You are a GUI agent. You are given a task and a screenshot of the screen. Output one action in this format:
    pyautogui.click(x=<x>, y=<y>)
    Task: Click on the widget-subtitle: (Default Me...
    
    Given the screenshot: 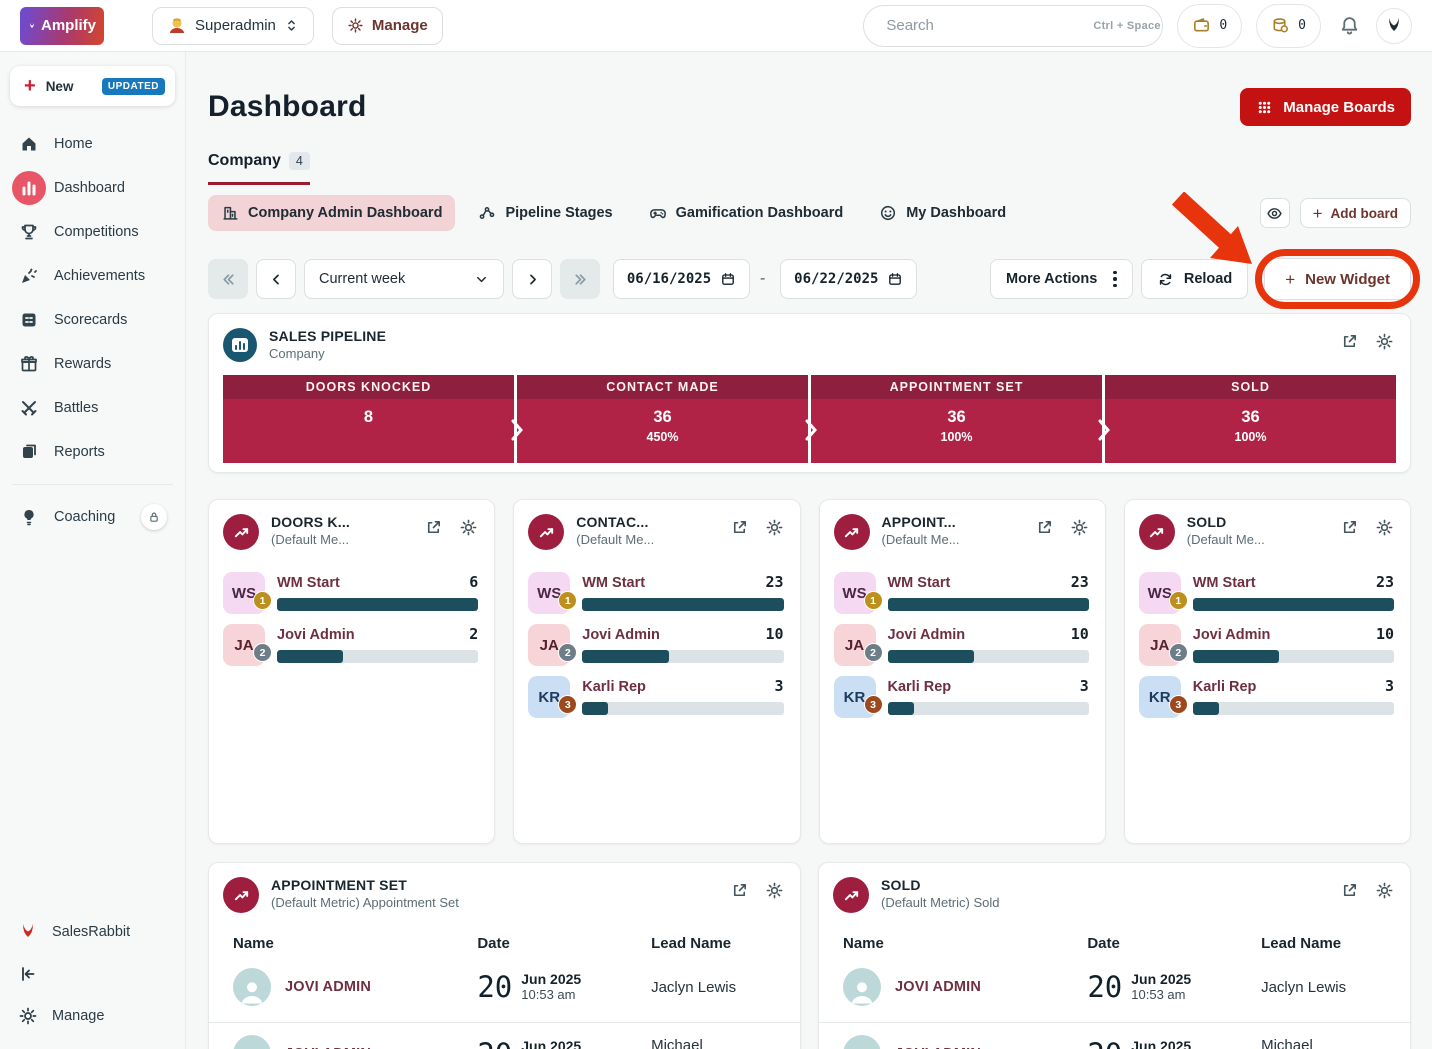 What is the action you would take?
    pyautogui.click(x=1225, y=539)
    